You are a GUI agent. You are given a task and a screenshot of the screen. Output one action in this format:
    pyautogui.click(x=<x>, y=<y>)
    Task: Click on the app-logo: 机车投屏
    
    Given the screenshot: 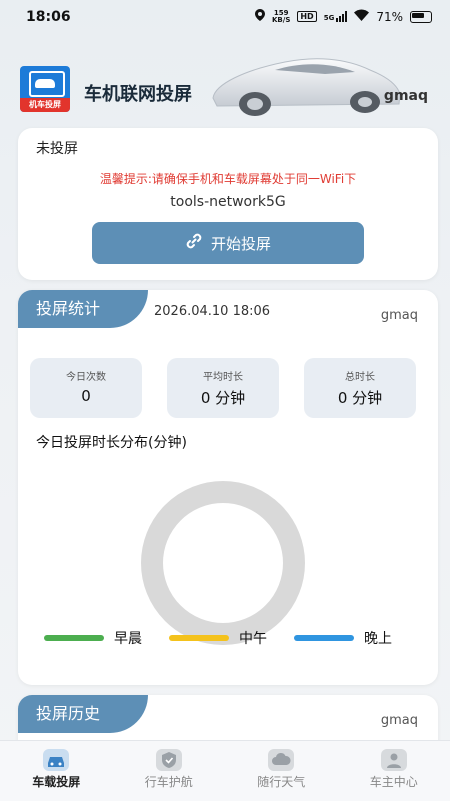 What is the action you would take?
    pyautogui.click(x=45, y=89)
    